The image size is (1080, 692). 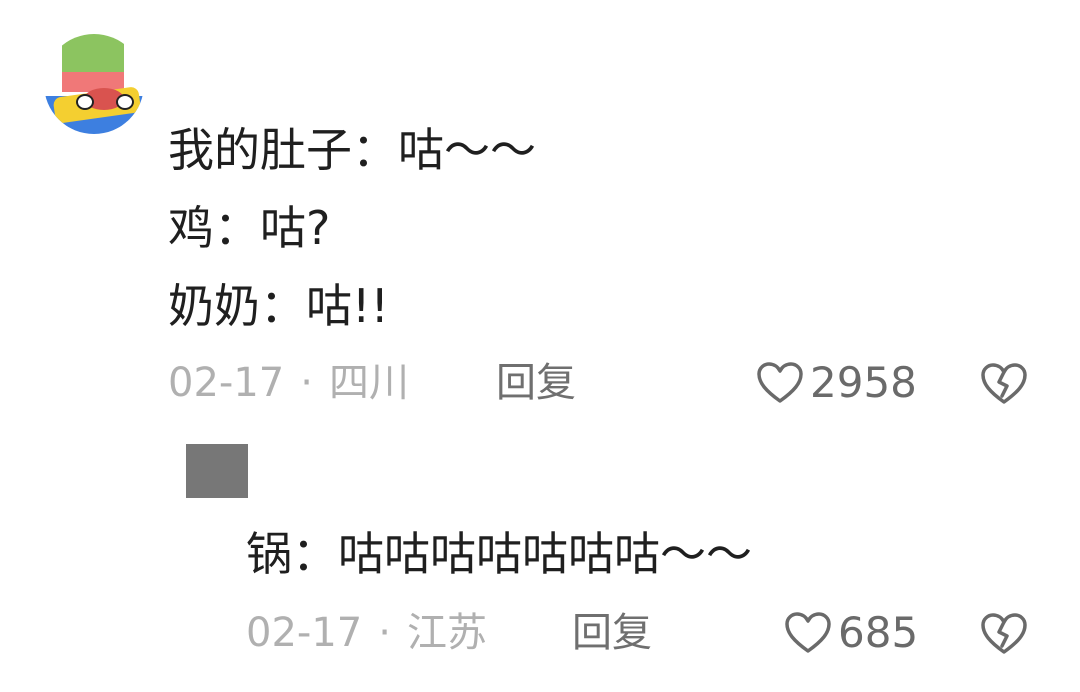 What do you see at coordinates (304, 633) in the screenshot?
I see `reply-date: 02-17` at bounding box center [304, 633].